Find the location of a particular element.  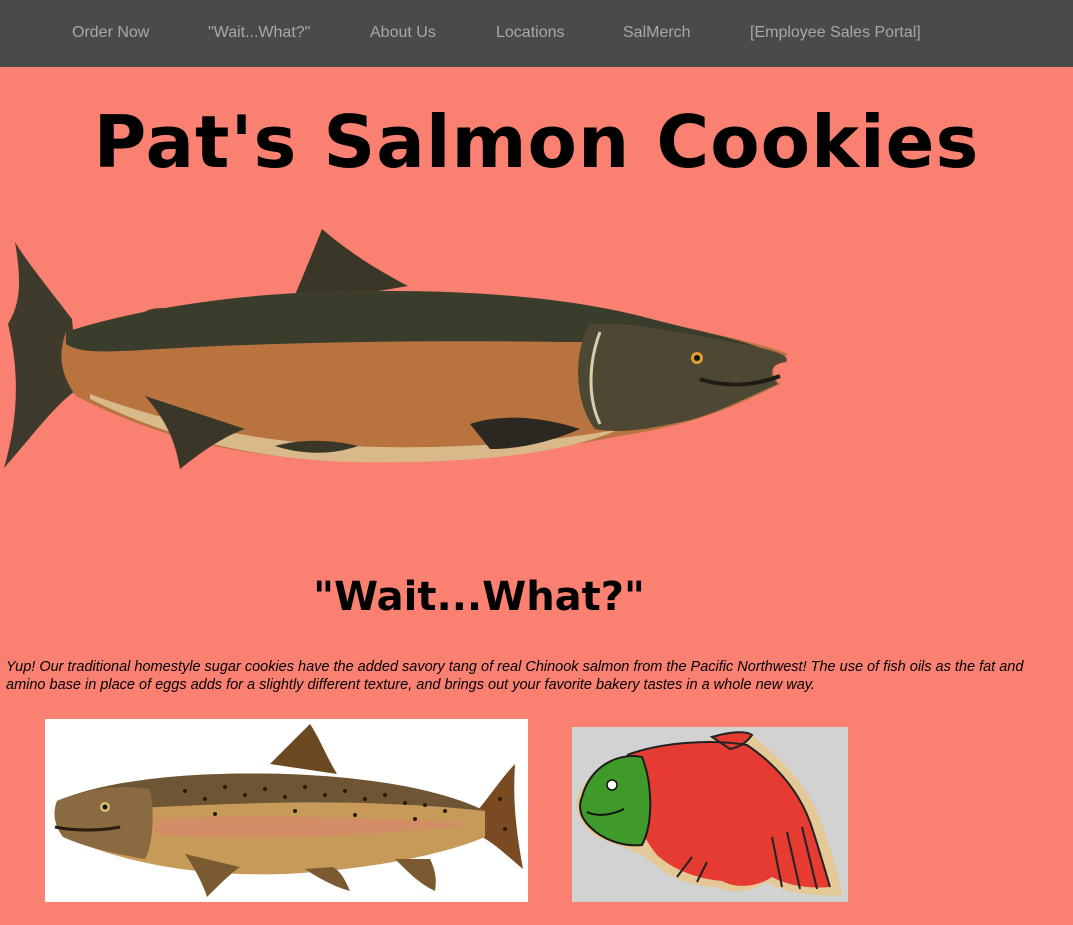

speckled-salmon-image is located at coordinates (286, 810).